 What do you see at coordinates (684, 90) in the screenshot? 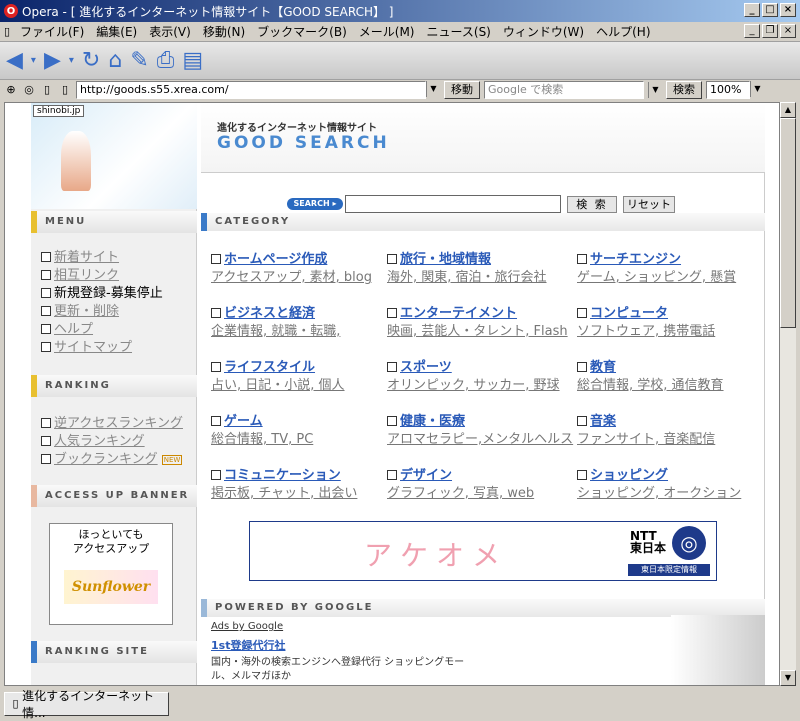
I see `search-button: 検索` at bounding box center [684, 90].